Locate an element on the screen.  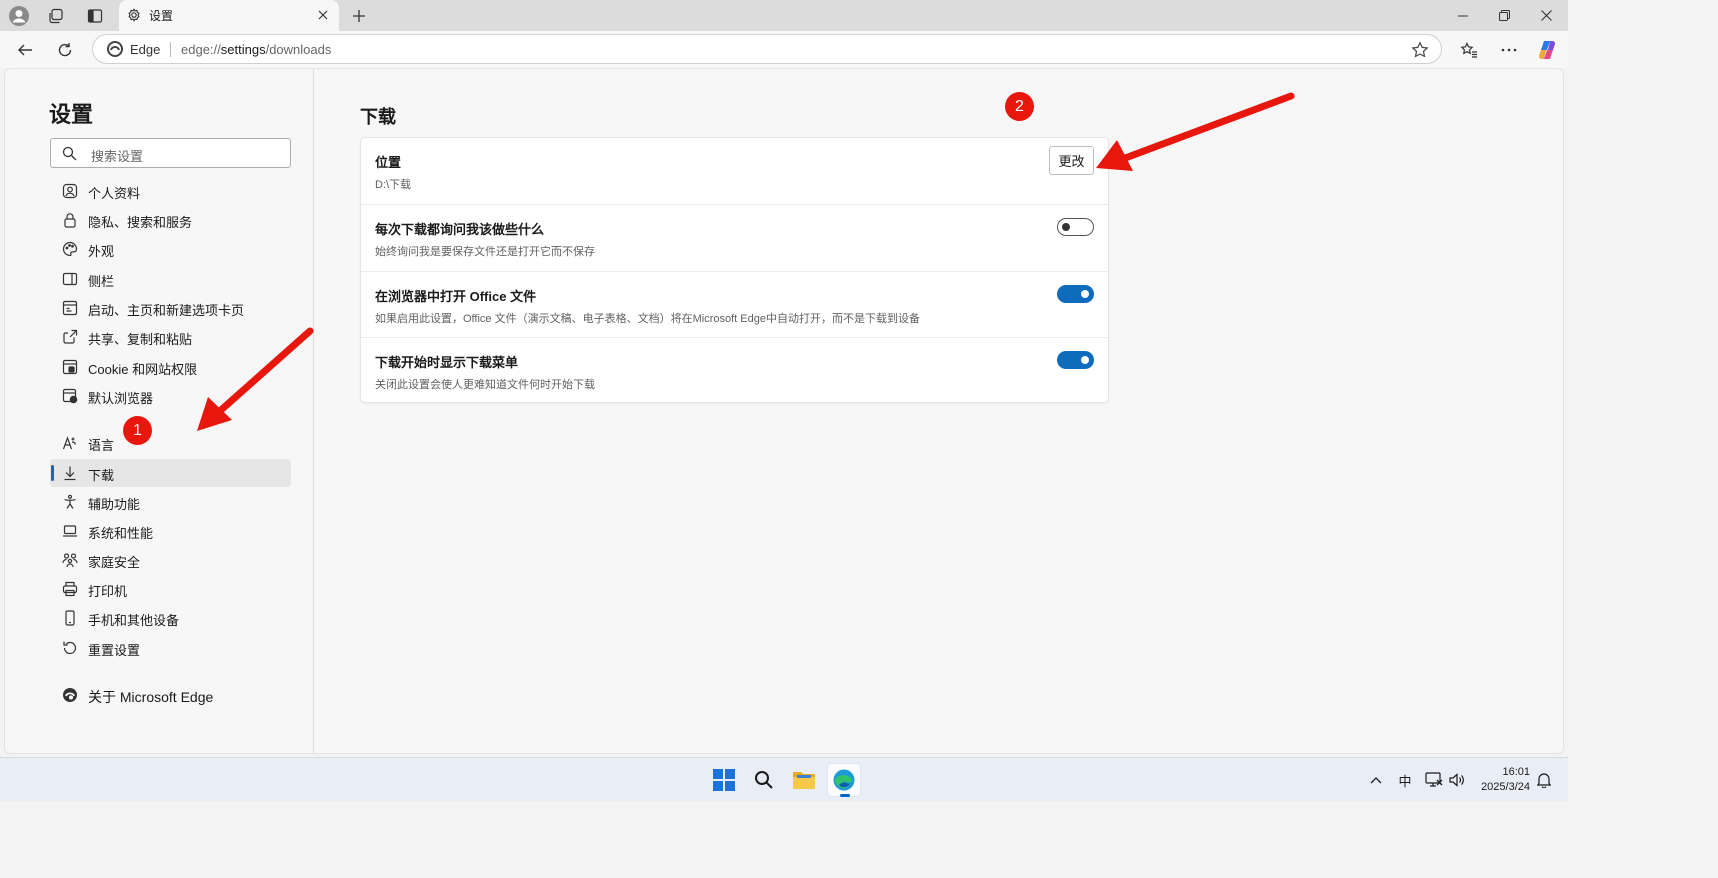
palette-icon is located at coordinates (70, 249).